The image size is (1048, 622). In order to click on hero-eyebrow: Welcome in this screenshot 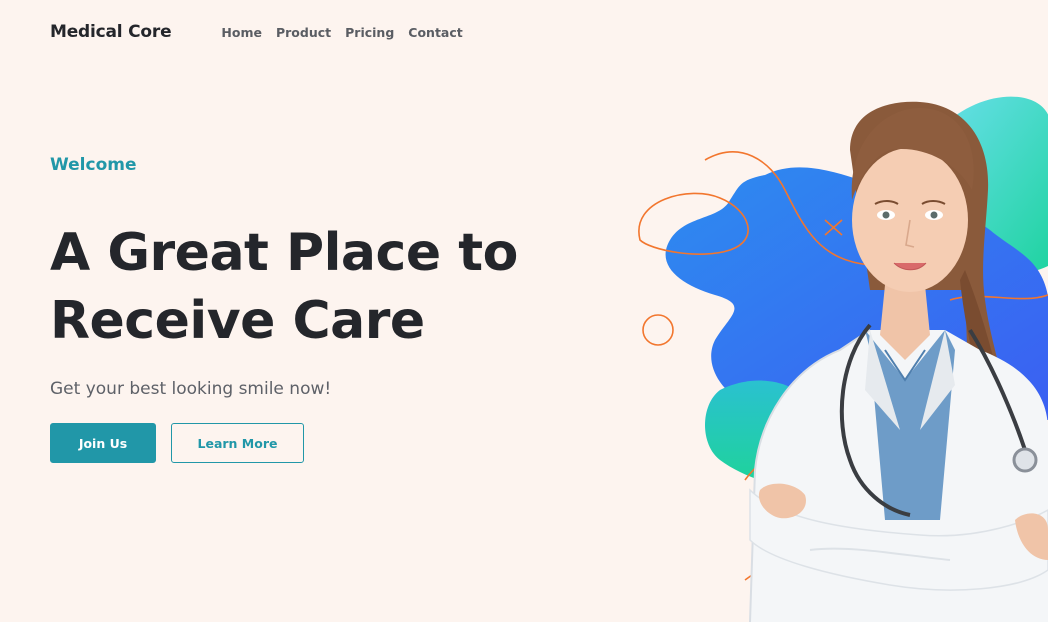, I will do `click(93, 165)`.